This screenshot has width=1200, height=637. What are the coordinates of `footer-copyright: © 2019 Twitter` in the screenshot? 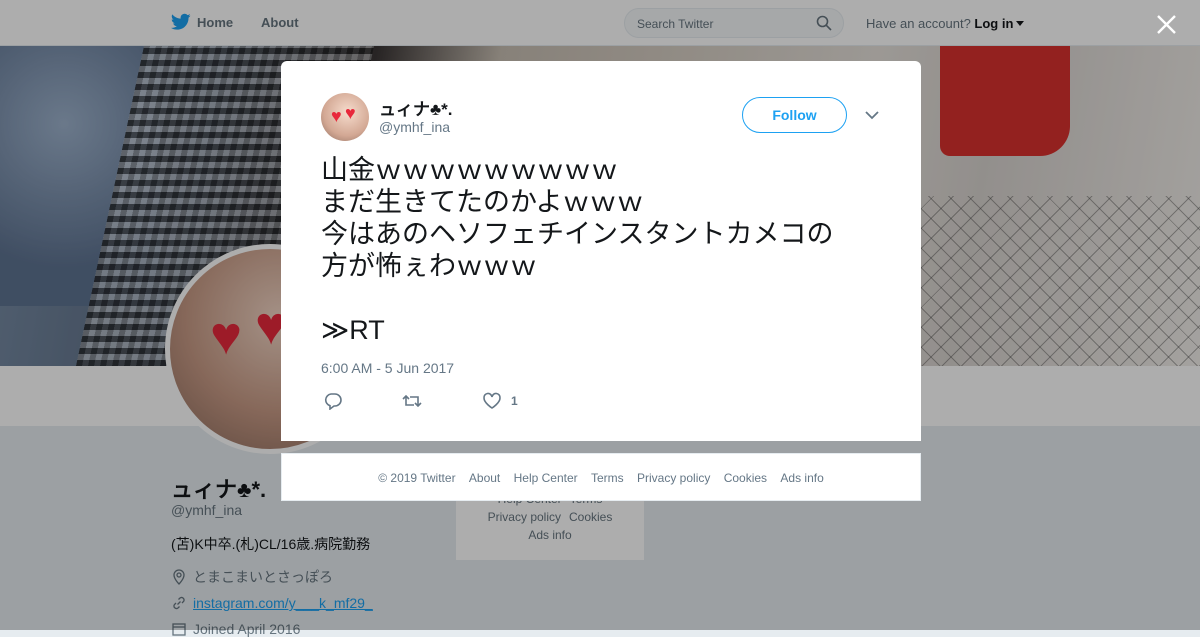 It's located at (417, 478).